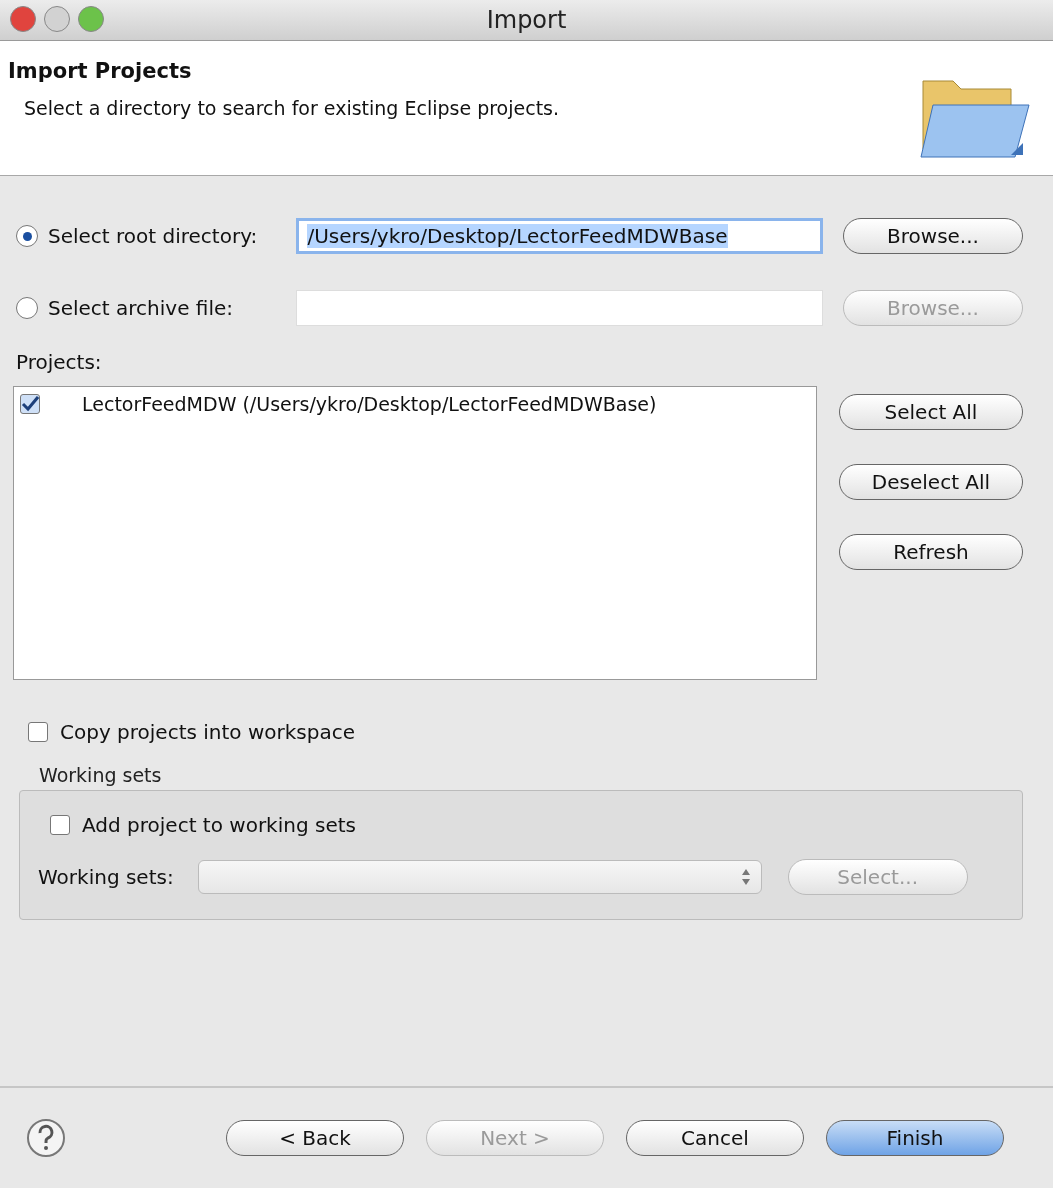 The image size is (1053, 1188). I want to click on path-field: /Users/ykro/Desktop/LectorFeedMDWBase, so click(559, 236).